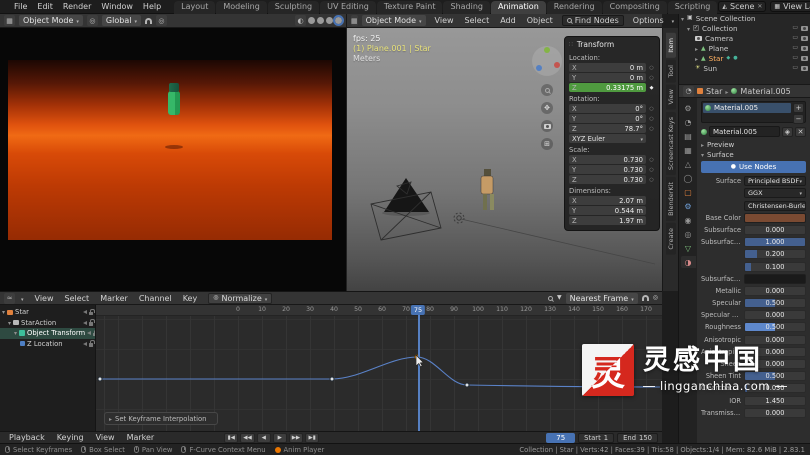 The width and height of the screenshot is (810, 455). Describe the element at coordinates (688, 262) in the screenshot. I see `tab-material: ◑` at that location.